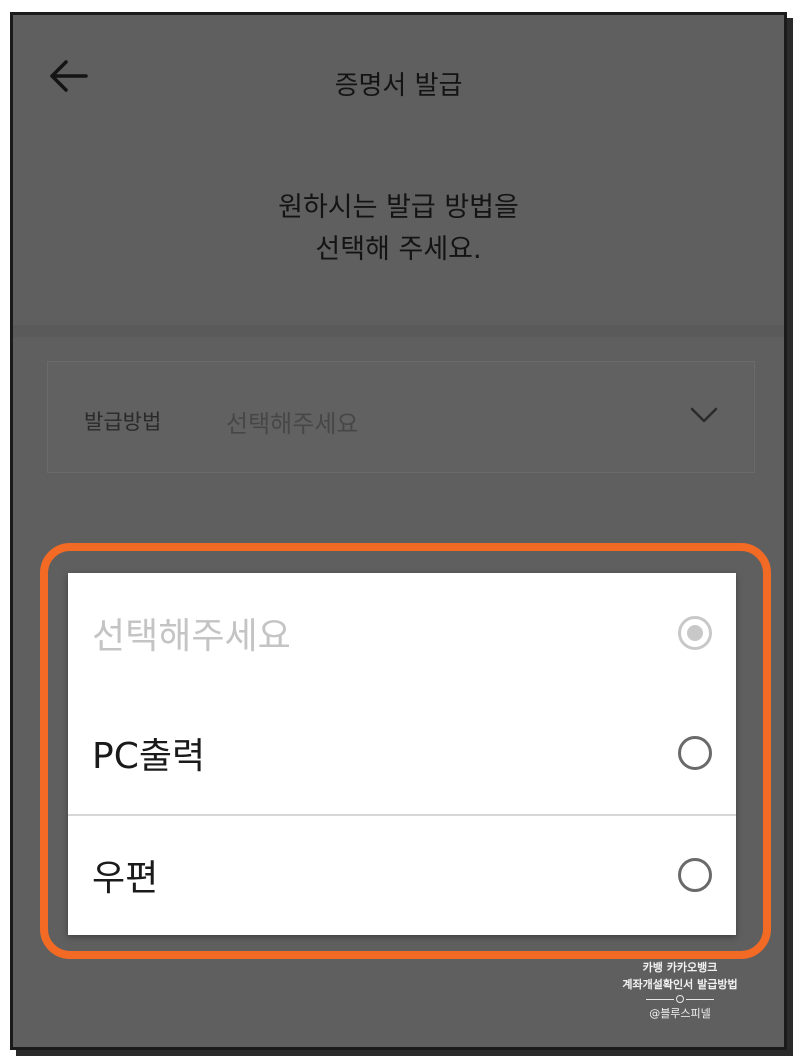  What do you see at coordinates (149, 756) in the screenshot?
I see `option-label: PC출력` at bounding box center [149, 756].